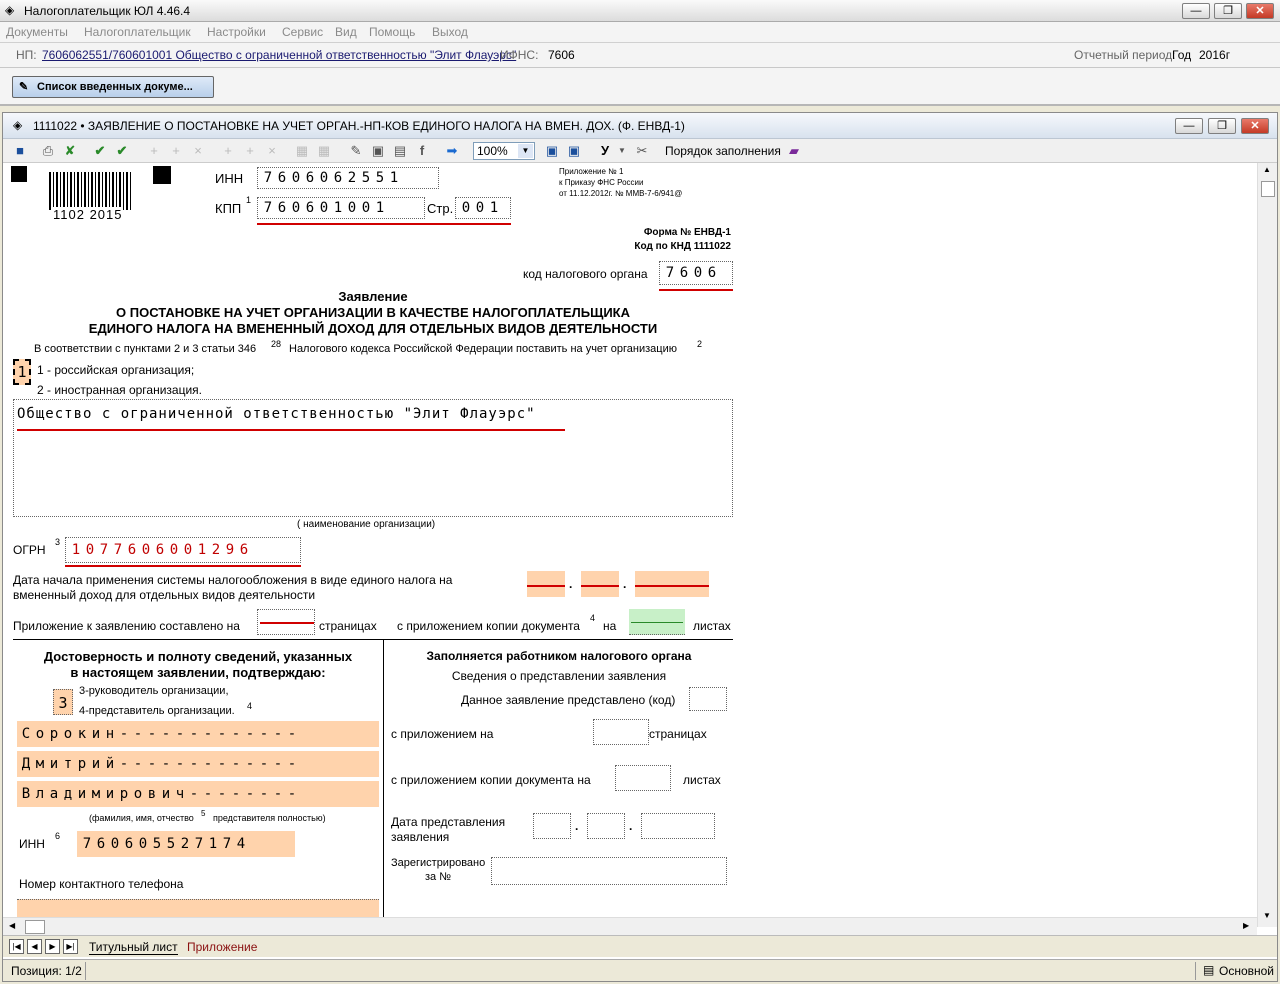  What do you see at coordinates (186, 844) in the screenshot?
I see `inn2-field: 760605527174` at bounding box center [186, 844].